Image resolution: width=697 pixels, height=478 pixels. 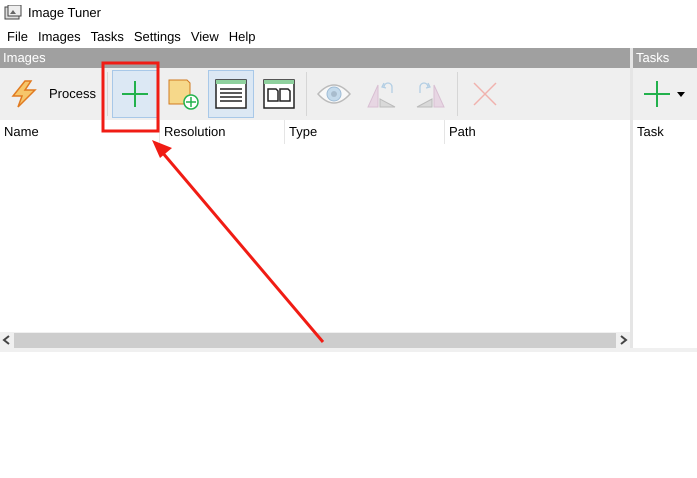 What do you see at coordinates (537, 132) in the screenshot?
I see `column-header: Path` at bounding box center [537, 132].